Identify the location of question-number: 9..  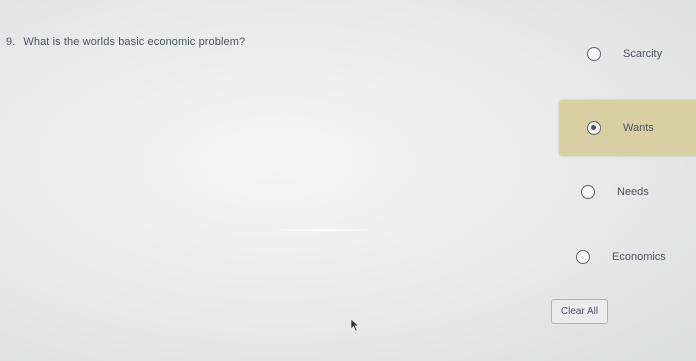
(11, 42).